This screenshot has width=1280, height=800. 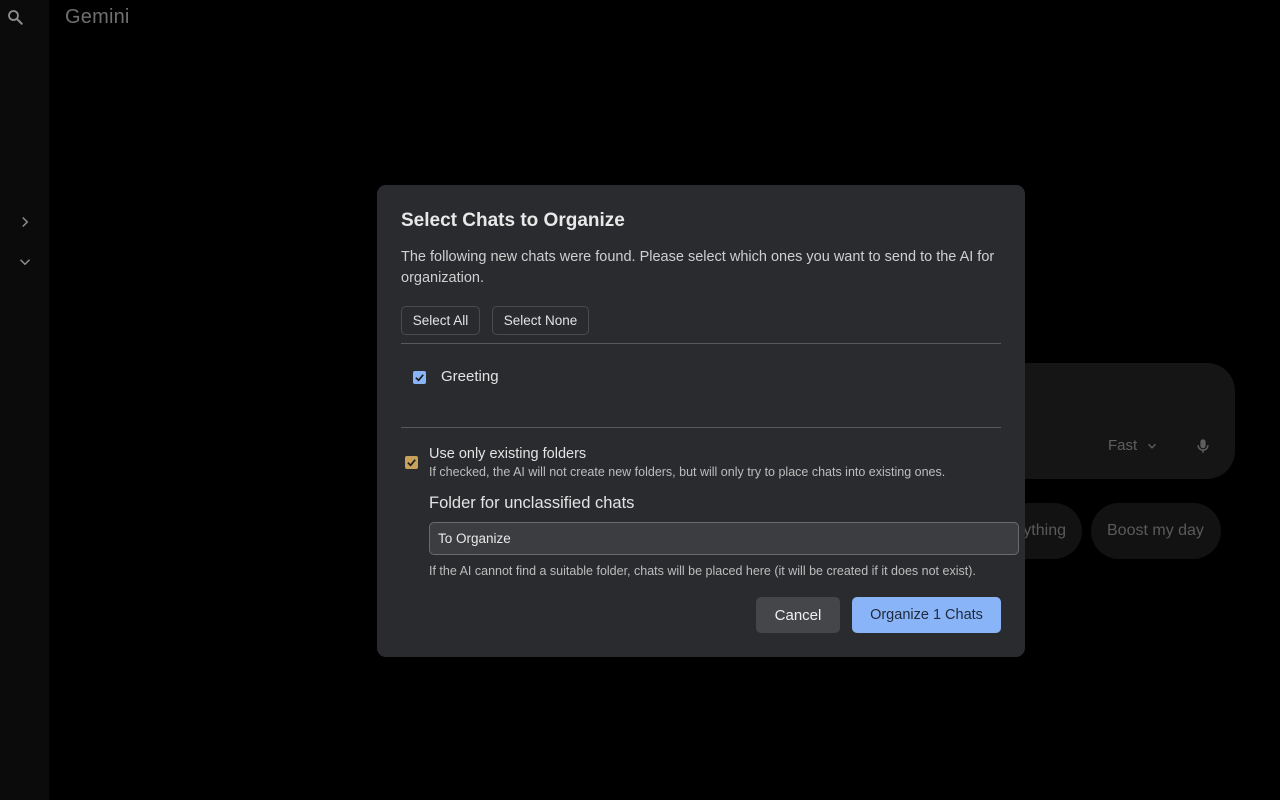 I want to click on cancel-button: Cancel, so click(x=798, y=615).